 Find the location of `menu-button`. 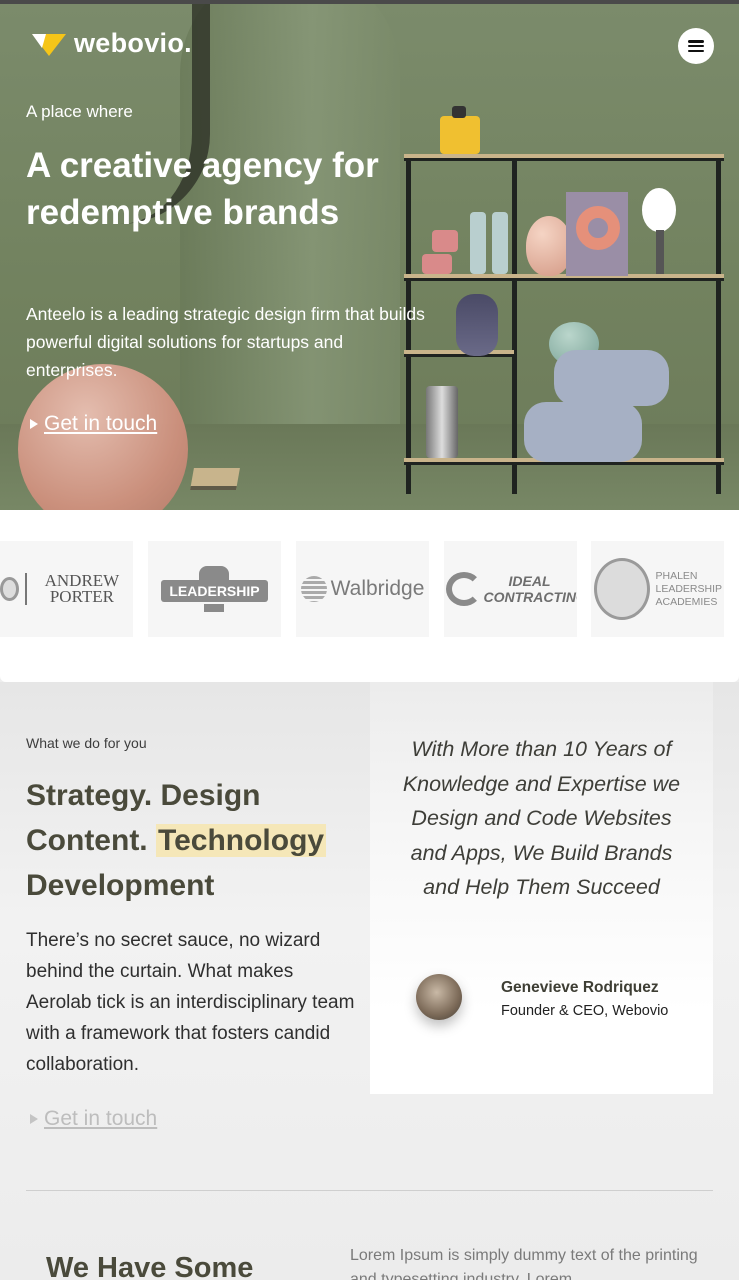

menu-button is located at coordinates (696, 46).